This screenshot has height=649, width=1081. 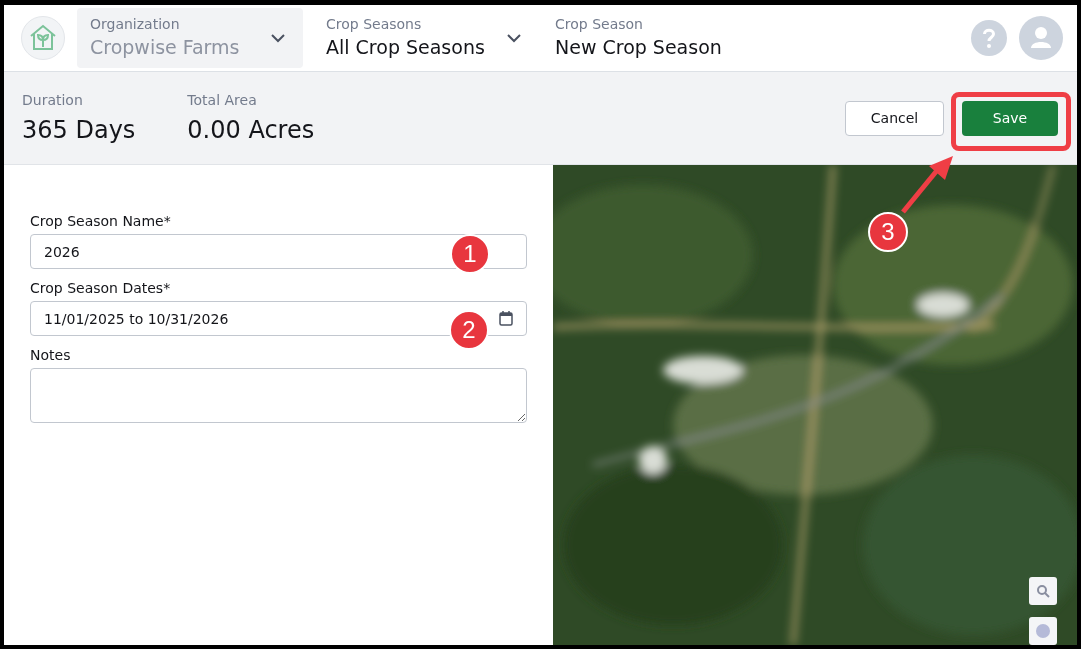 What do you see at coordinates (222, 100) in the screenshot?
I see `summary-label: Total Area` at bounding box center [222, 100].